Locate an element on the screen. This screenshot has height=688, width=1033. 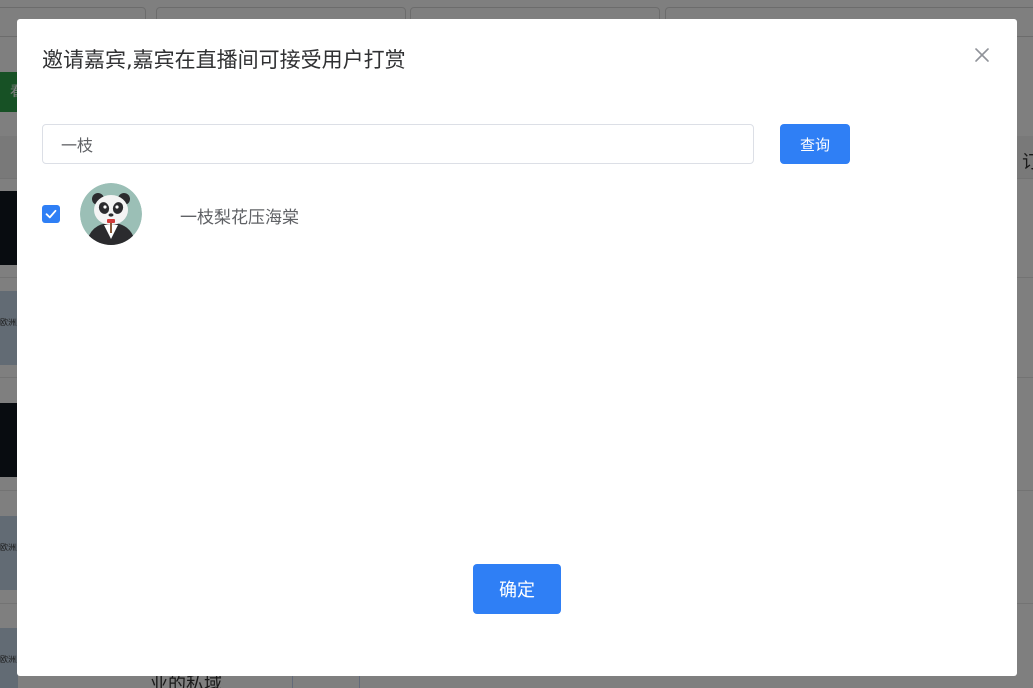
avatar is located at coordinates (111, 214).